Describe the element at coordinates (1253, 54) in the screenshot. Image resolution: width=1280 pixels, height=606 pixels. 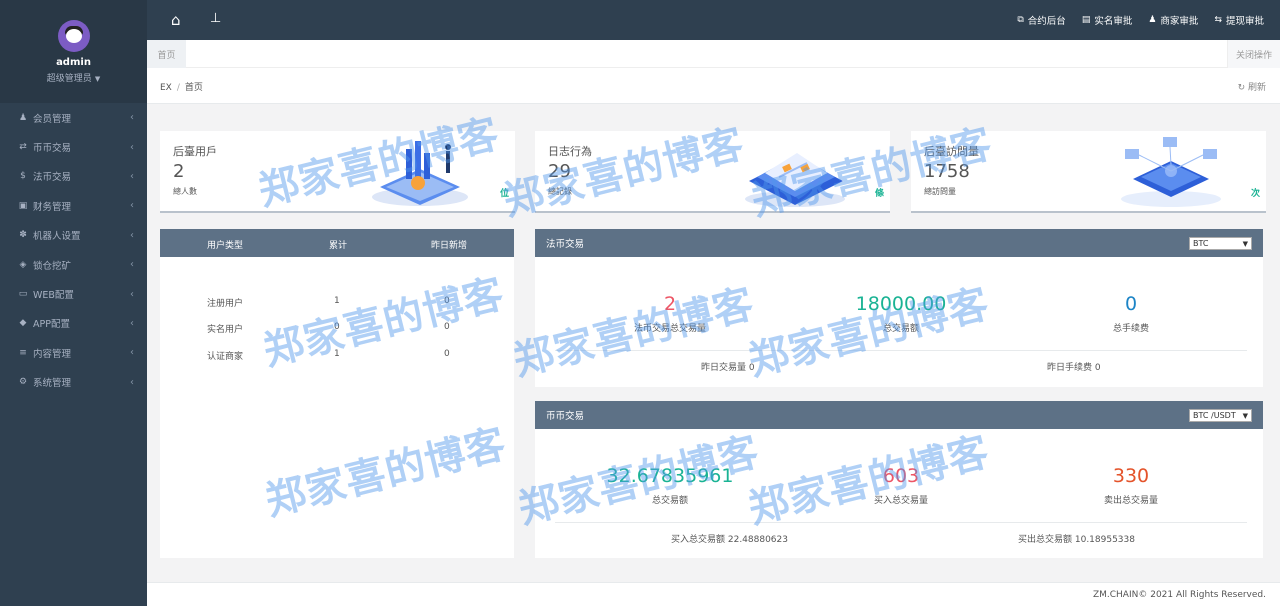
I see `close-operations-button: 关闭操作` at that location.